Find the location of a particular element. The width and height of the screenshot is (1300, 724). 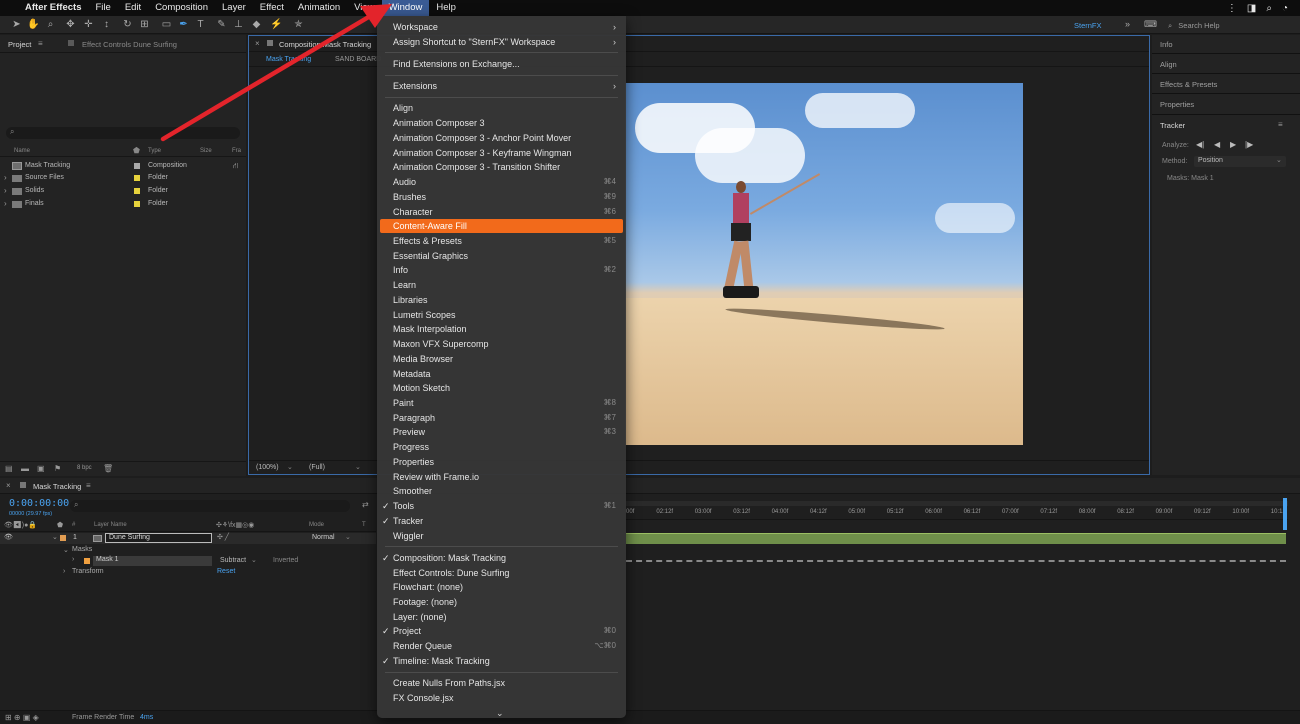

menu-item-wiggler: Wiggler is located at coordinates (501, 536).